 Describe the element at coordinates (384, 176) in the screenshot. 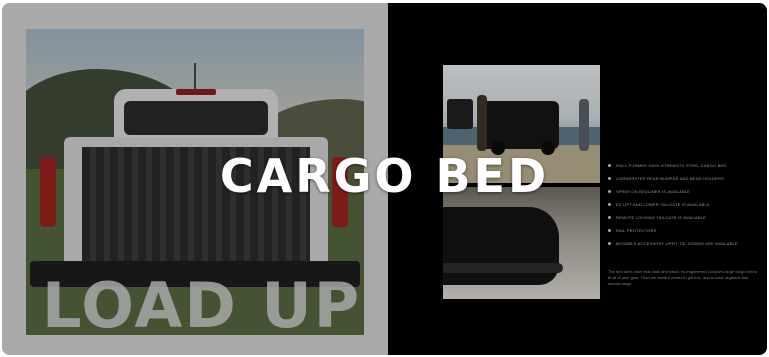

I see `card-title: CARGO BED` at that location.